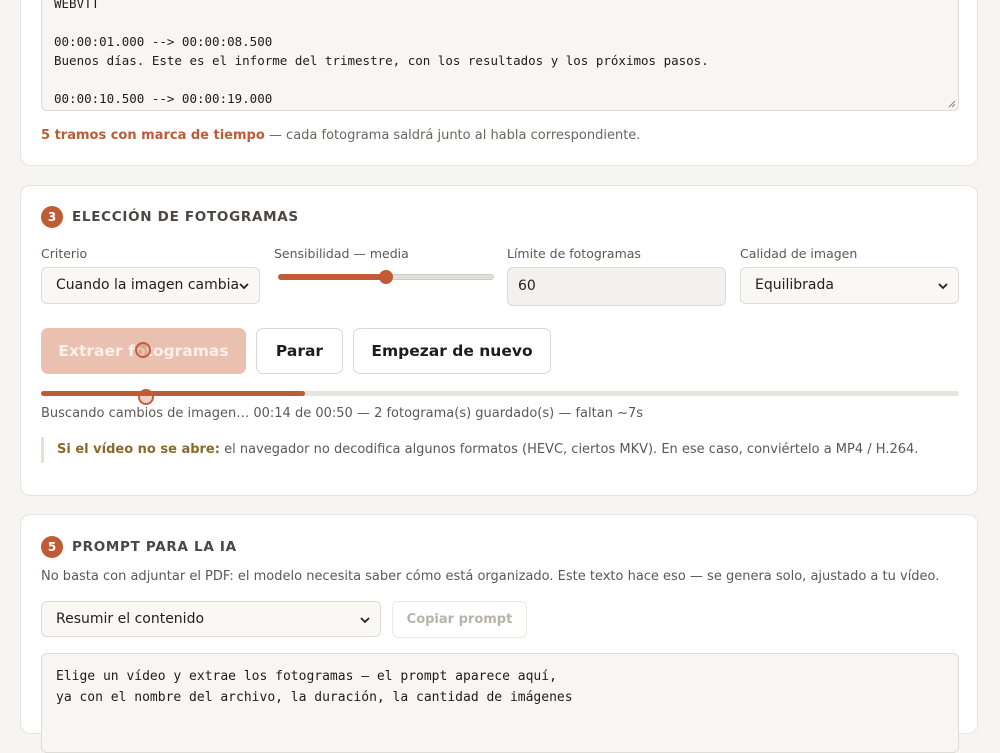 This screenshot has height=753, width=1000. Describe the element at coordinates (452, 351) in the screenshot. I see `restart-button: Empezar de nuevo` at that location.